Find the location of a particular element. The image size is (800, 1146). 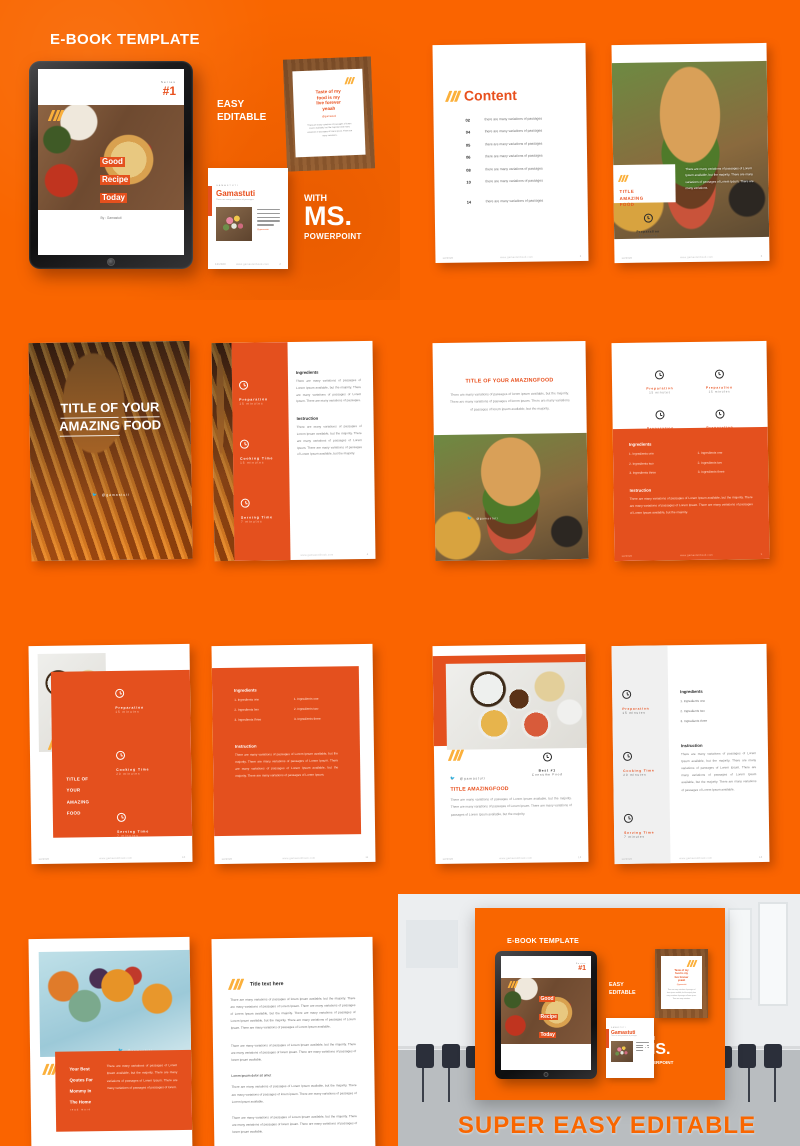

step-time: 7 minutes is located at coordinates (251, 521).